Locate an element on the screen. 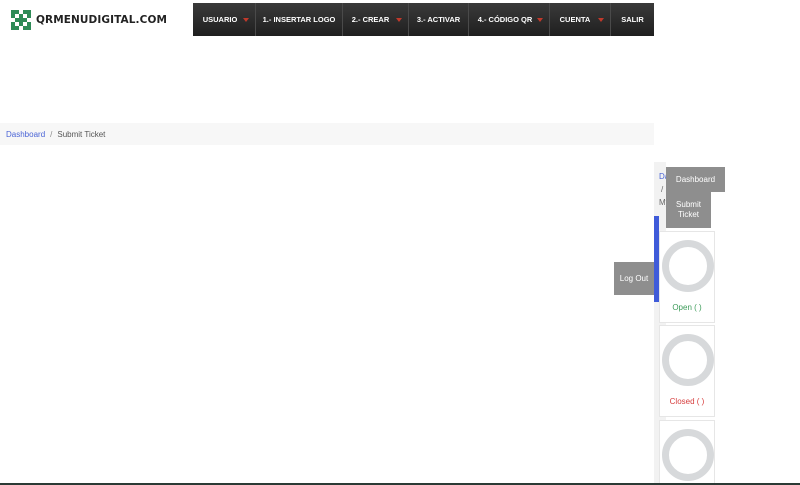 The height and width of the screenshot is (485, 800). nav-label: 1.- INSERTAR LOGO is located at coordinates (299, 19).